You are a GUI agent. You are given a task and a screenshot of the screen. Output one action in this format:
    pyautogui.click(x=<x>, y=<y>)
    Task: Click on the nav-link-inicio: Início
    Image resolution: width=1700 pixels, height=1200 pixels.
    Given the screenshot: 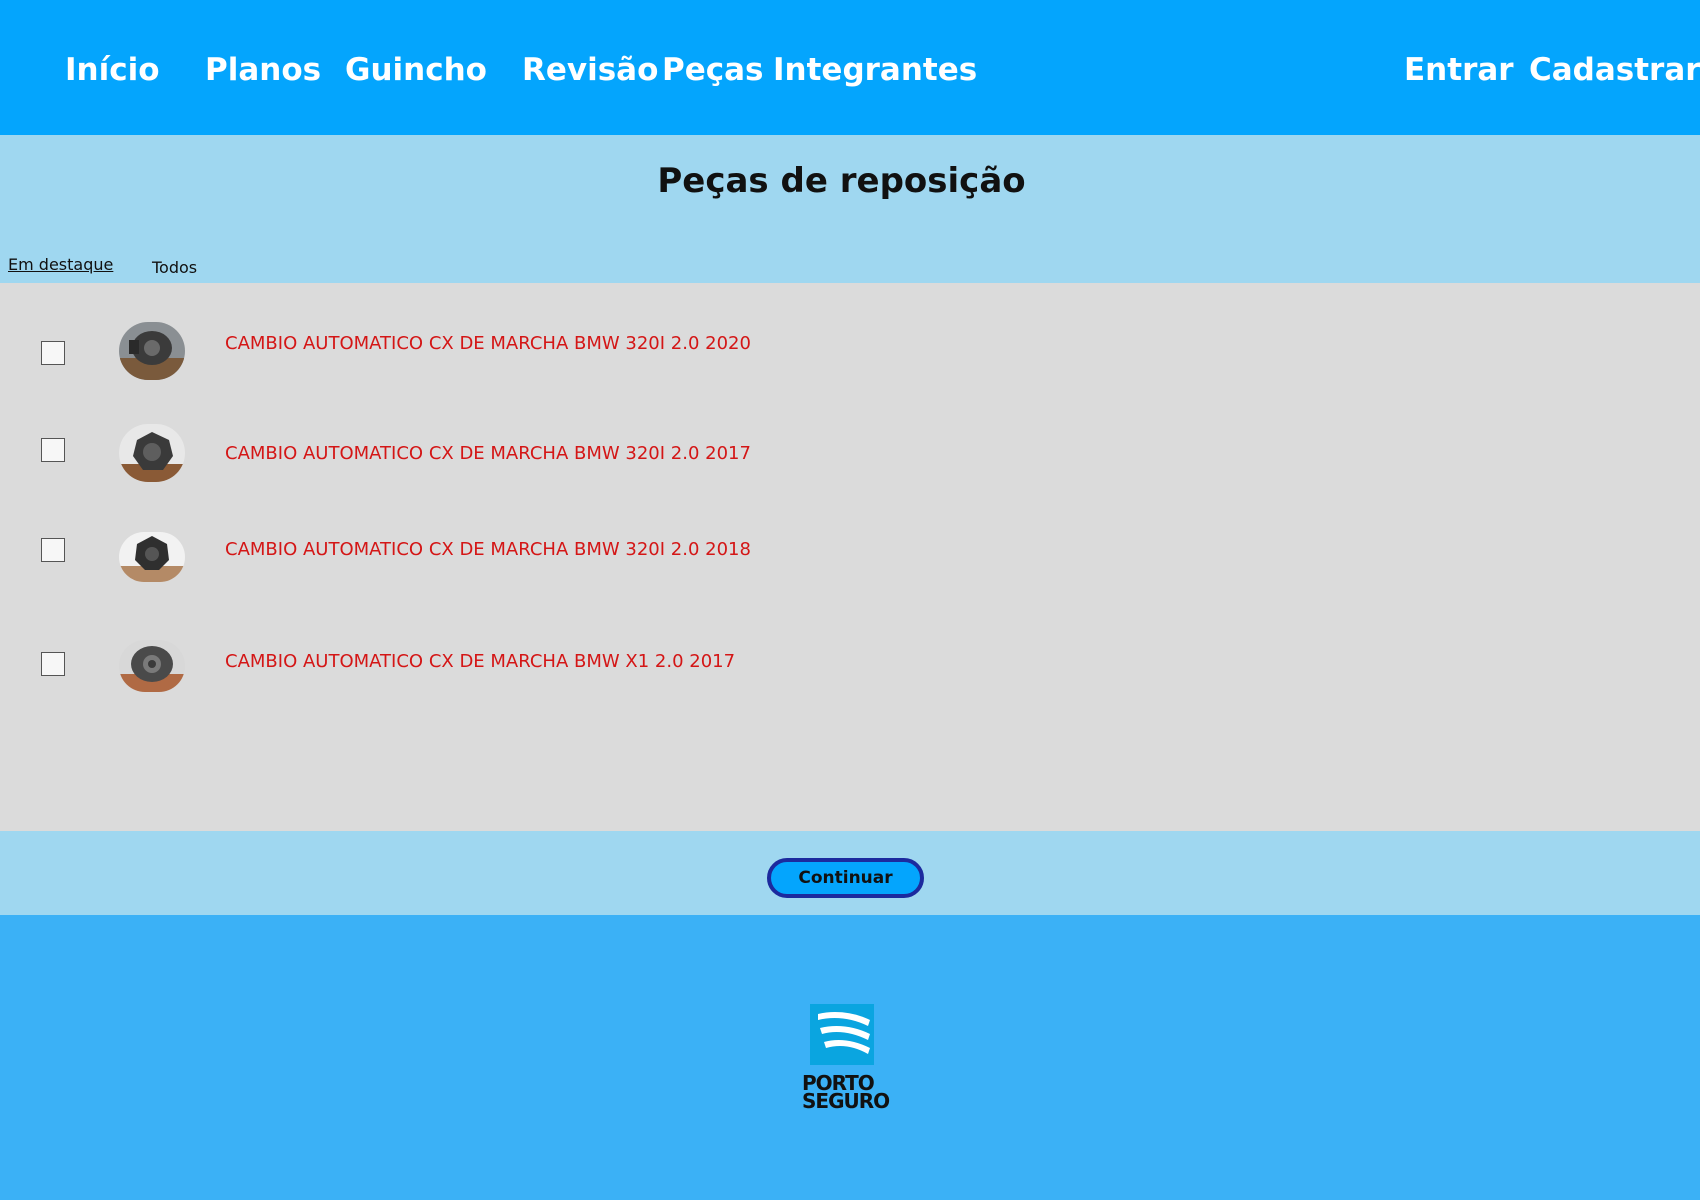 What is the action you would take?
    pyautogui.click(x=112, y=70)
    